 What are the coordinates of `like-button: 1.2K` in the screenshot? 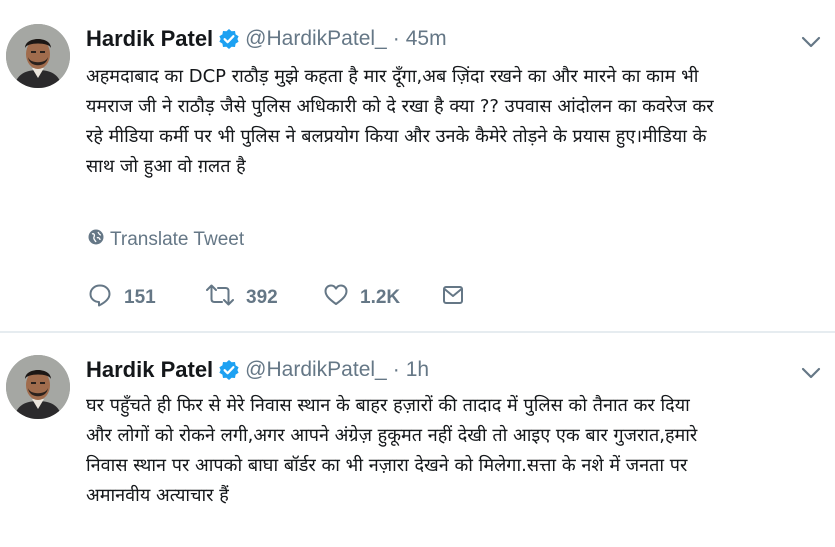 It's located at (383, 298).